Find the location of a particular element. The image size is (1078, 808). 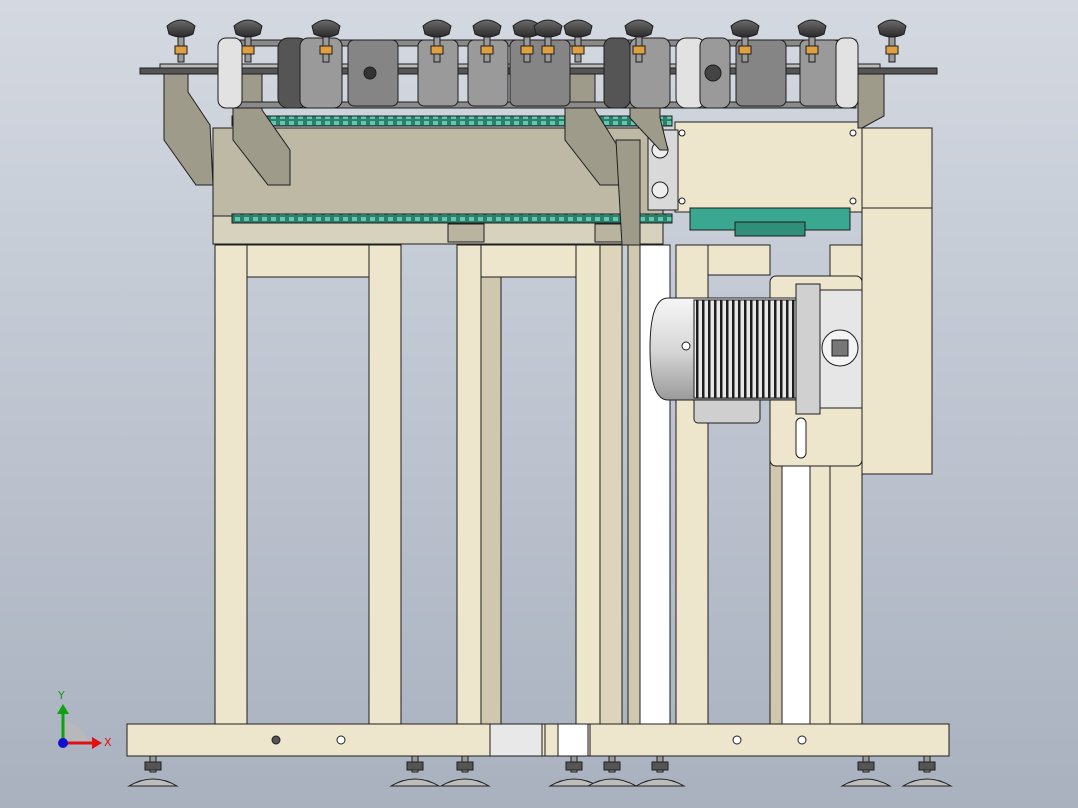

z-axis-dot is located at coordinates (63, 743).